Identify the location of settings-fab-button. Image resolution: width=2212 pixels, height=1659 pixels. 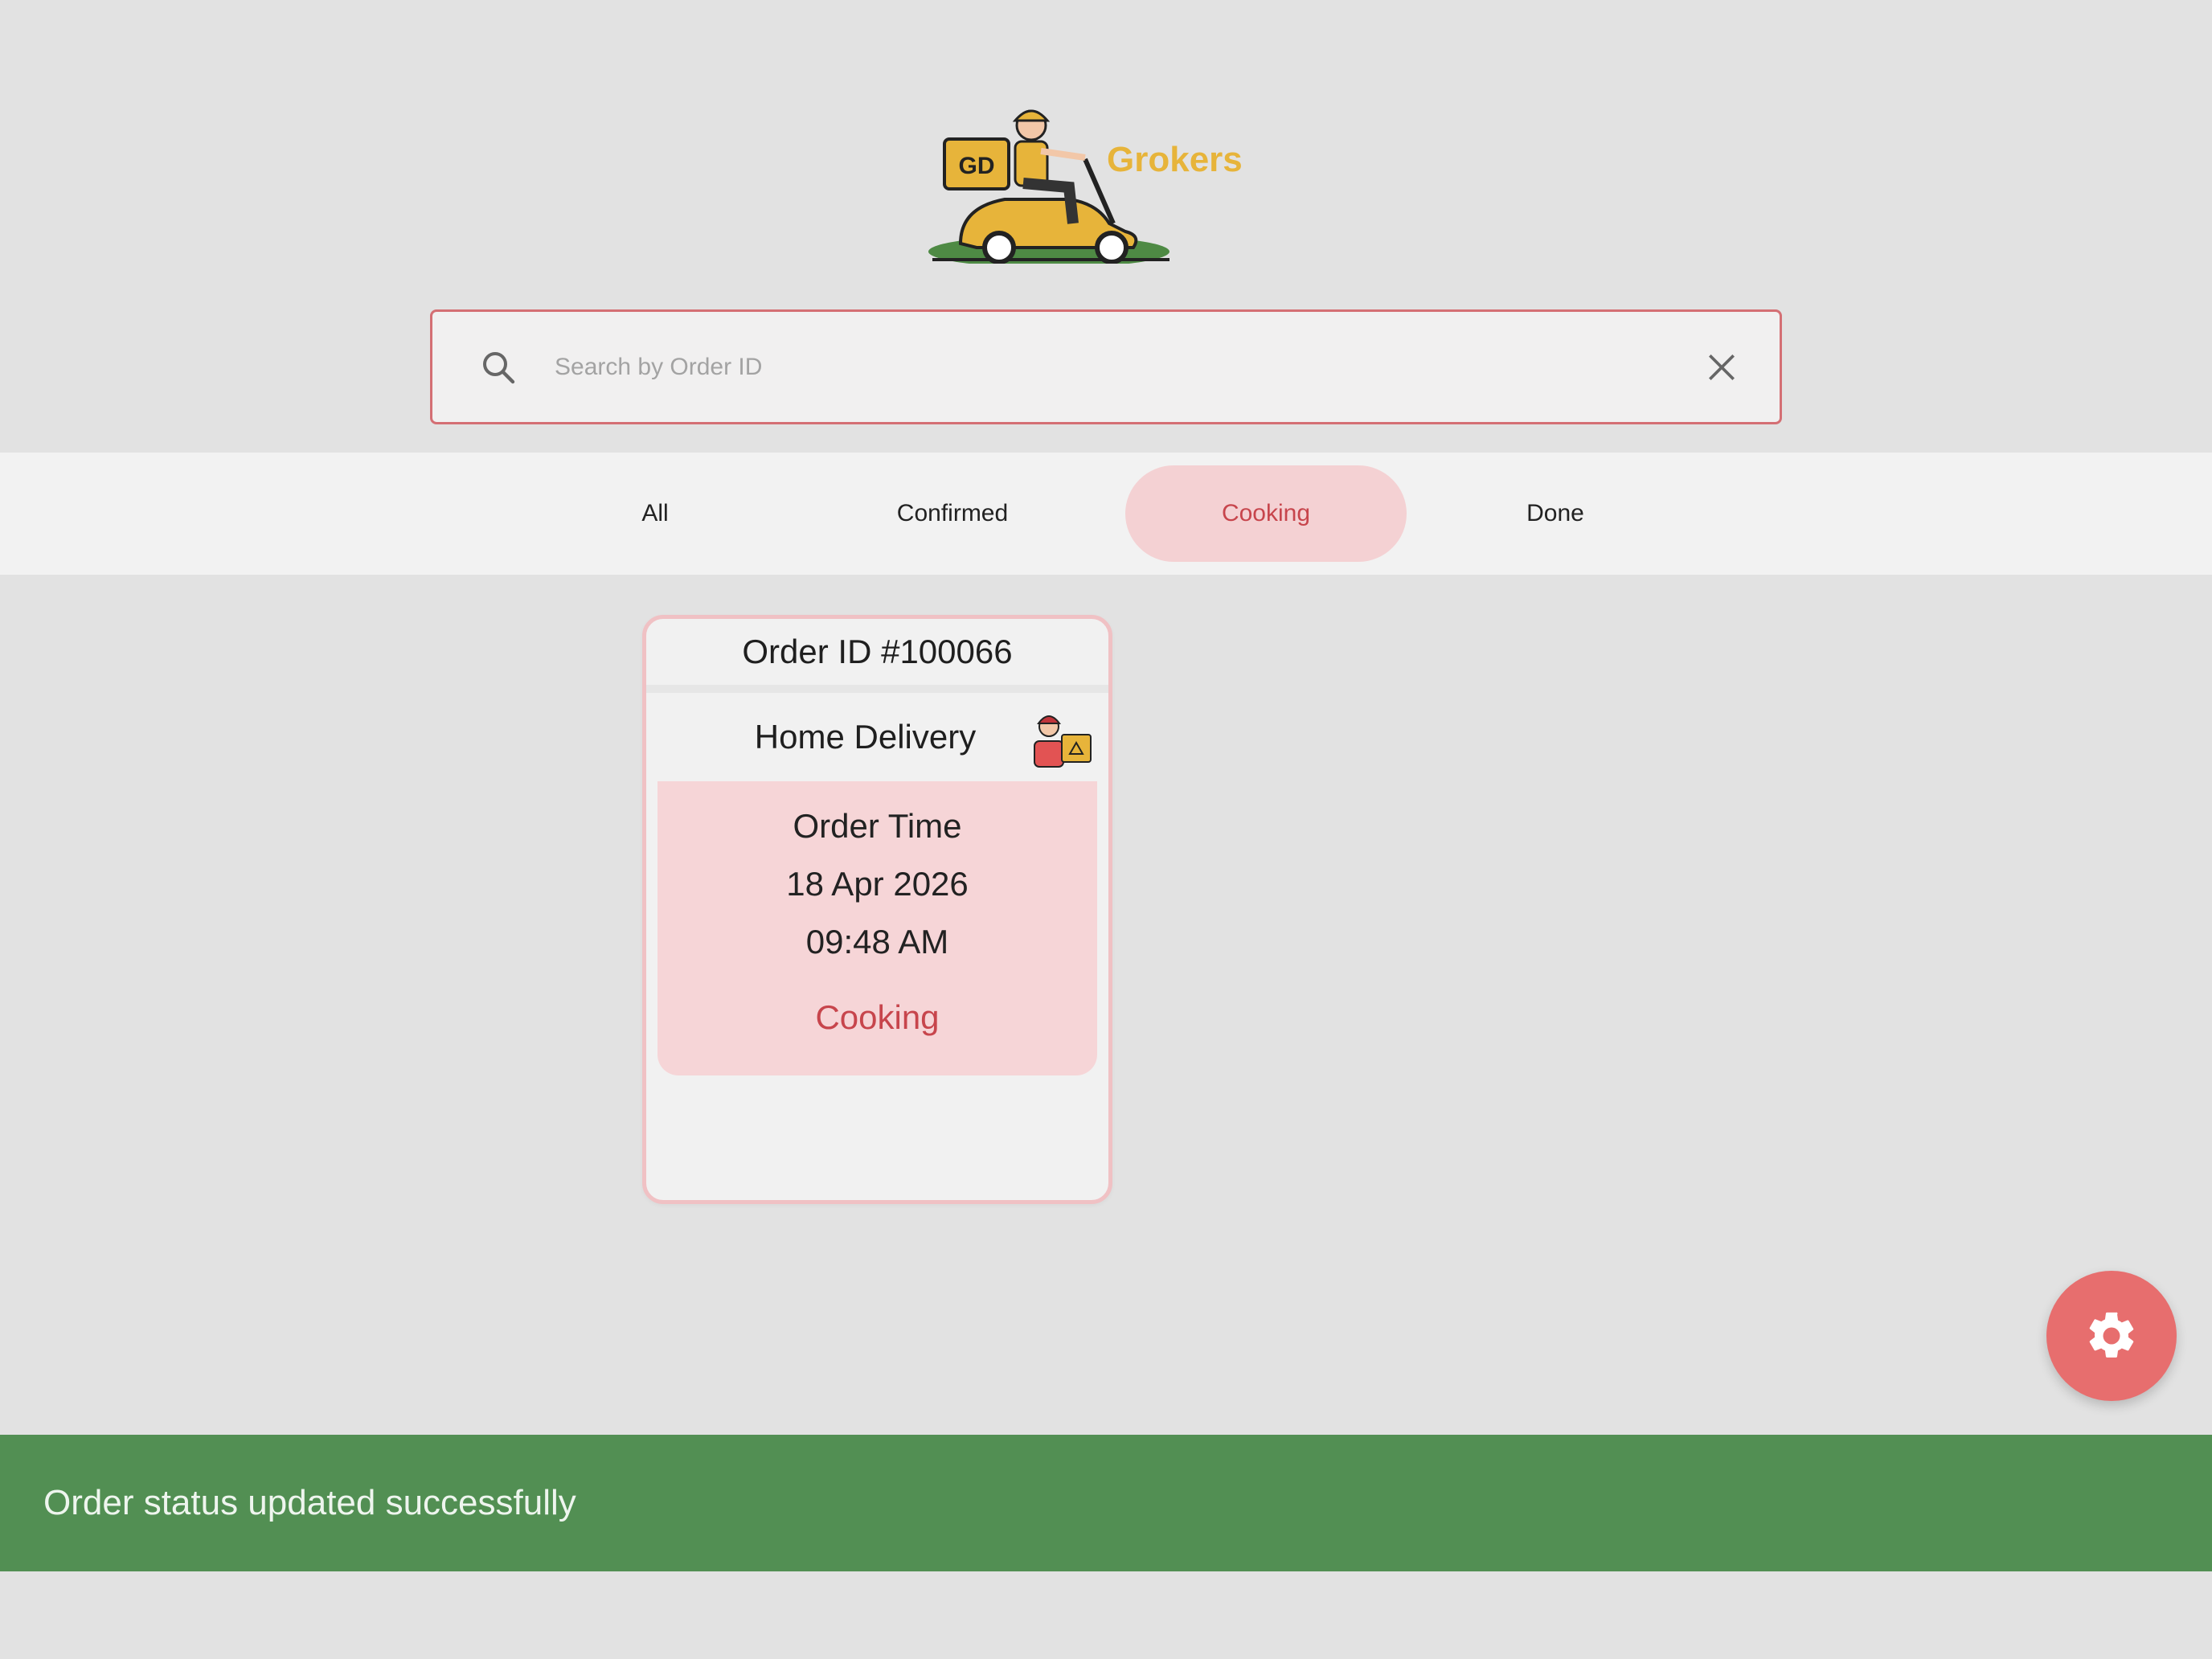
(2111, 1336).